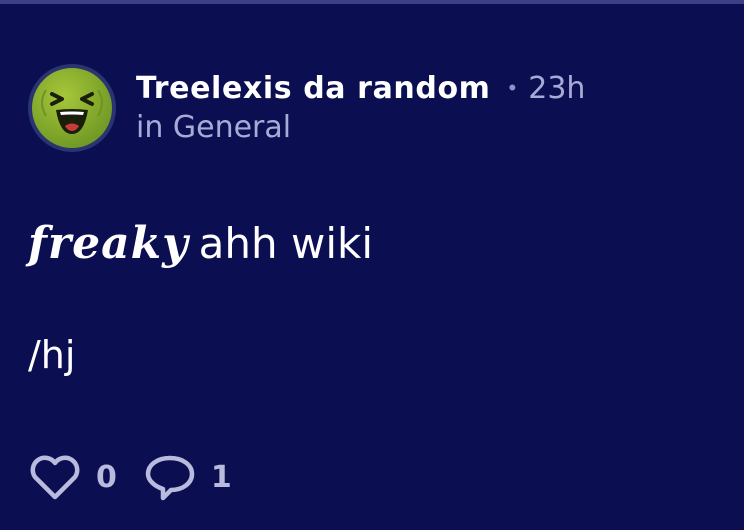 The image size is (744, 530). I want to click on like-button: 0, so click(72, 477).